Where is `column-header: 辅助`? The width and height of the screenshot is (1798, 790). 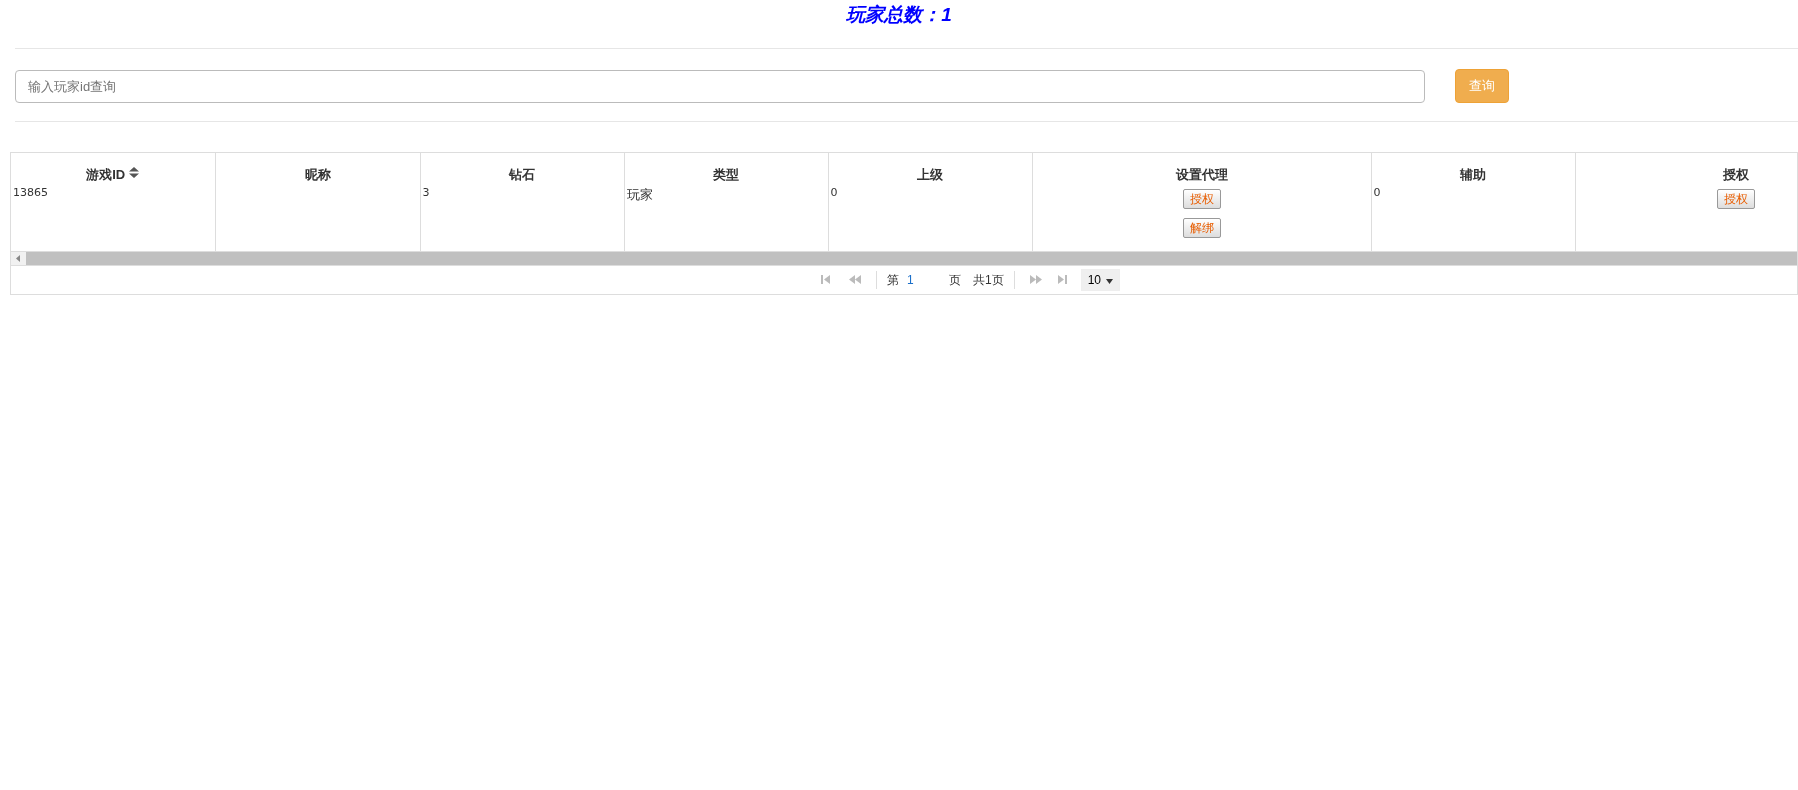
column-header: 辅助 is located at coordinates (1473, 169).